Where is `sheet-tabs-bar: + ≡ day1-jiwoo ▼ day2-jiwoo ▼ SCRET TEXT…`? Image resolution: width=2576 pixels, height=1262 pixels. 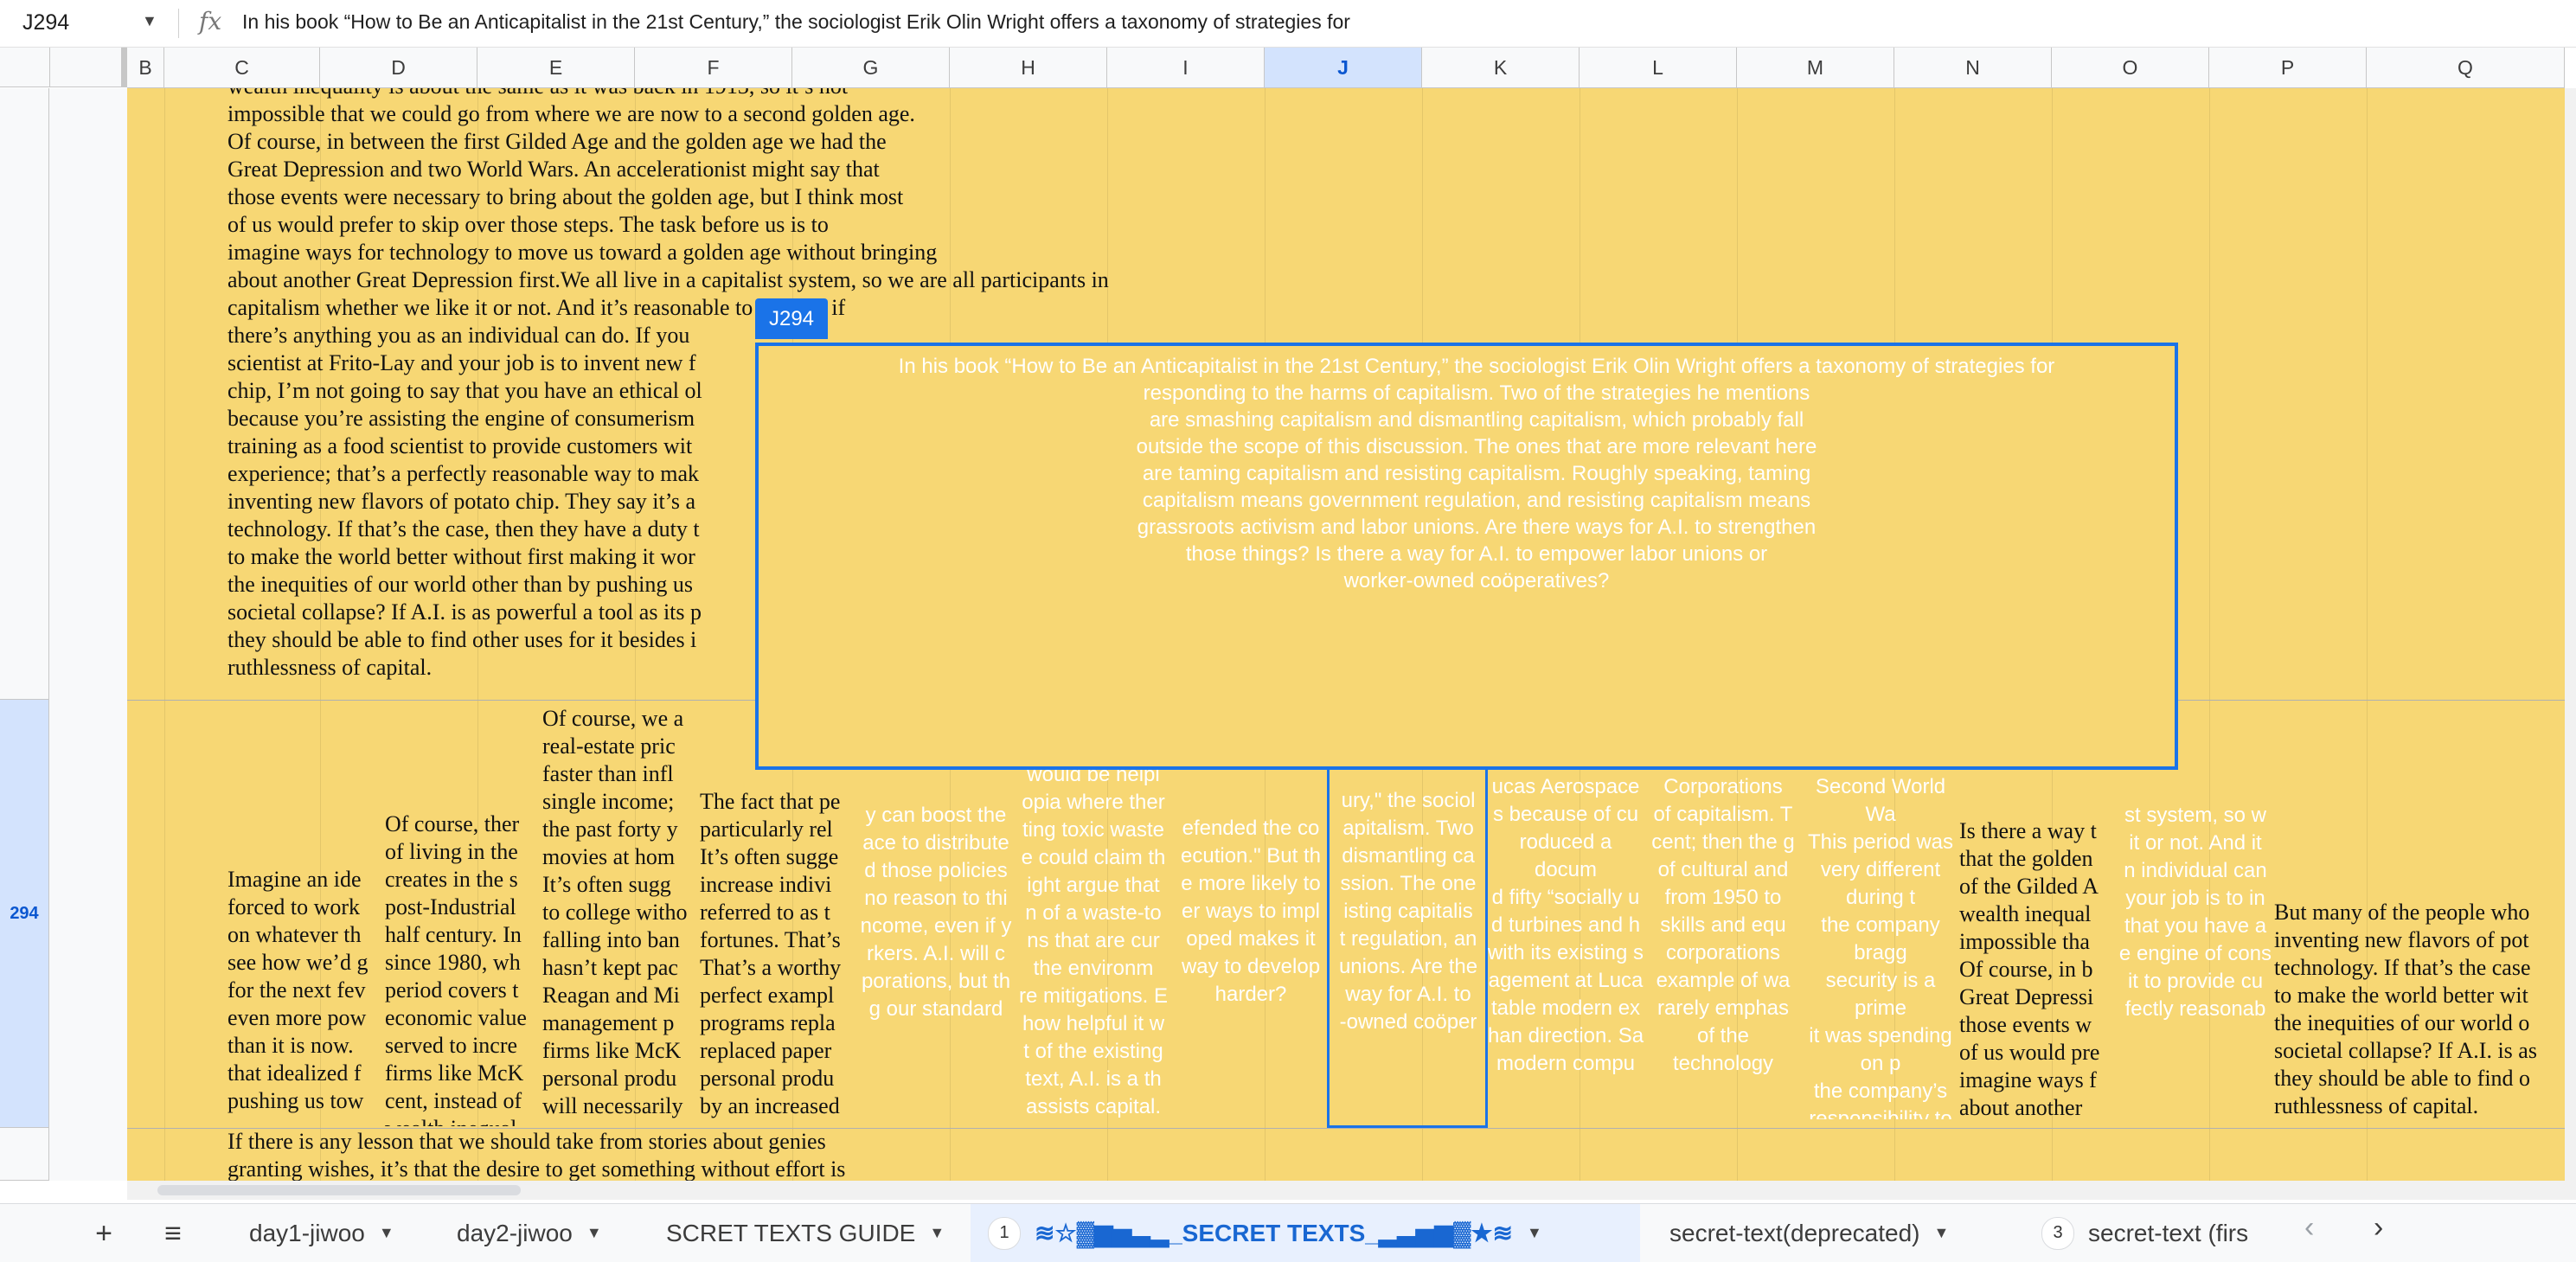
sheet-tabs-bar: + ≡ day1-jiwoo ▼ day2-jiwoo ▼ SCRET TEXT… is located at coordinates (1288, 1232).